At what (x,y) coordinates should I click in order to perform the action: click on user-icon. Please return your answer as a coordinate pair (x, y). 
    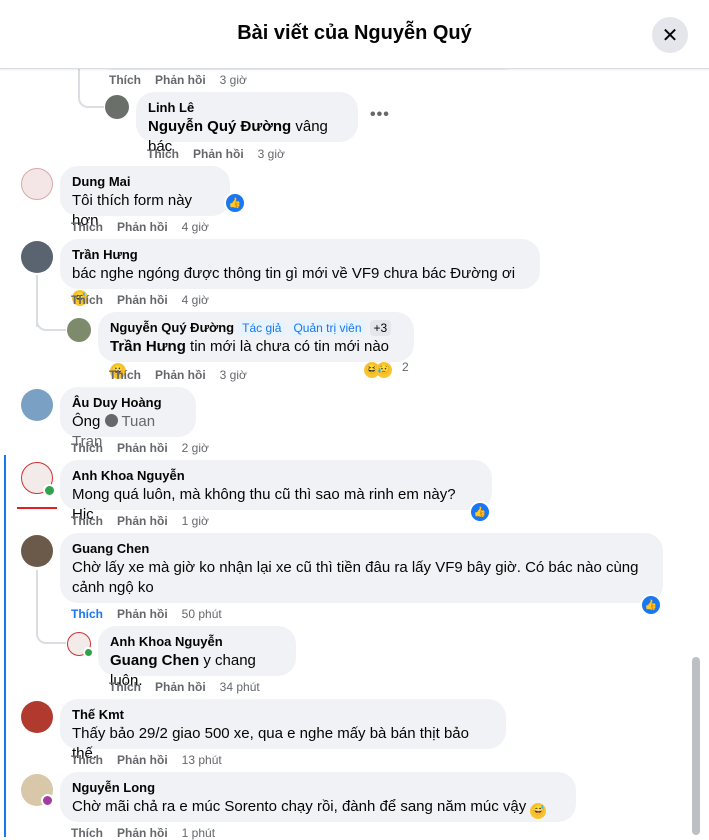
    Looking at the image, I should click on (111, 420).